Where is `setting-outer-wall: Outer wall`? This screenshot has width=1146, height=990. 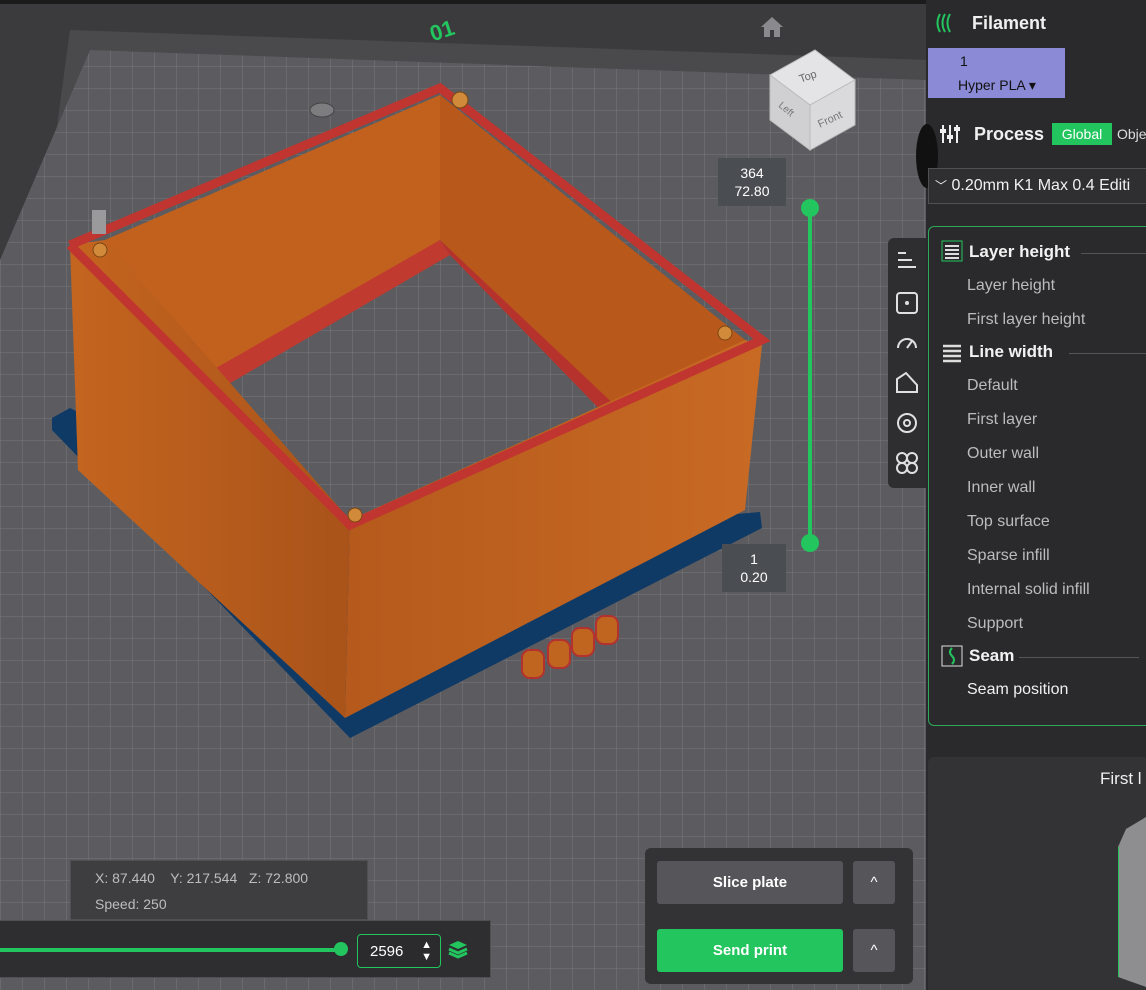
setting-outer-wall: Outer wall is located at coordinates (1003, 454).